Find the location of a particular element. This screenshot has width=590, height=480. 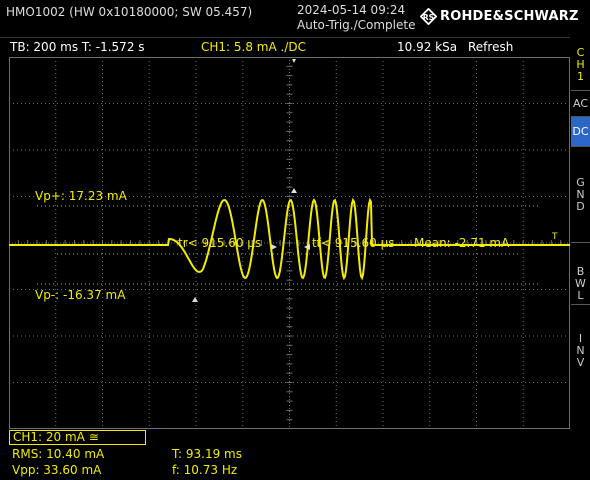

fall-time-label: tf< 915.60 µs is located at coordinates (353, 243).